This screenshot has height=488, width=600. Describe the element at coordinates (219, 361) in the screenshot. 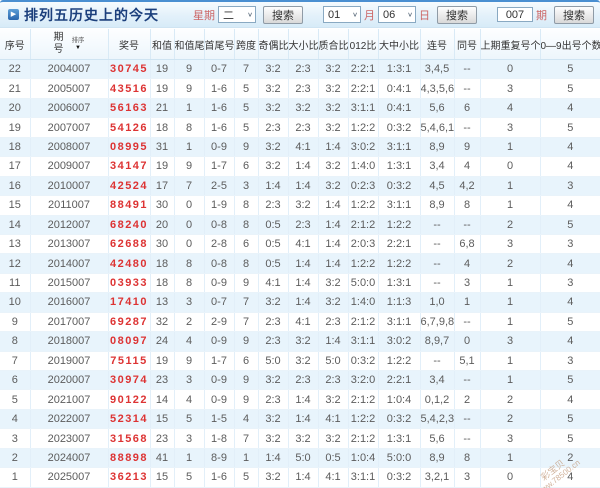

I see `table-cell: 1-7` at that location.